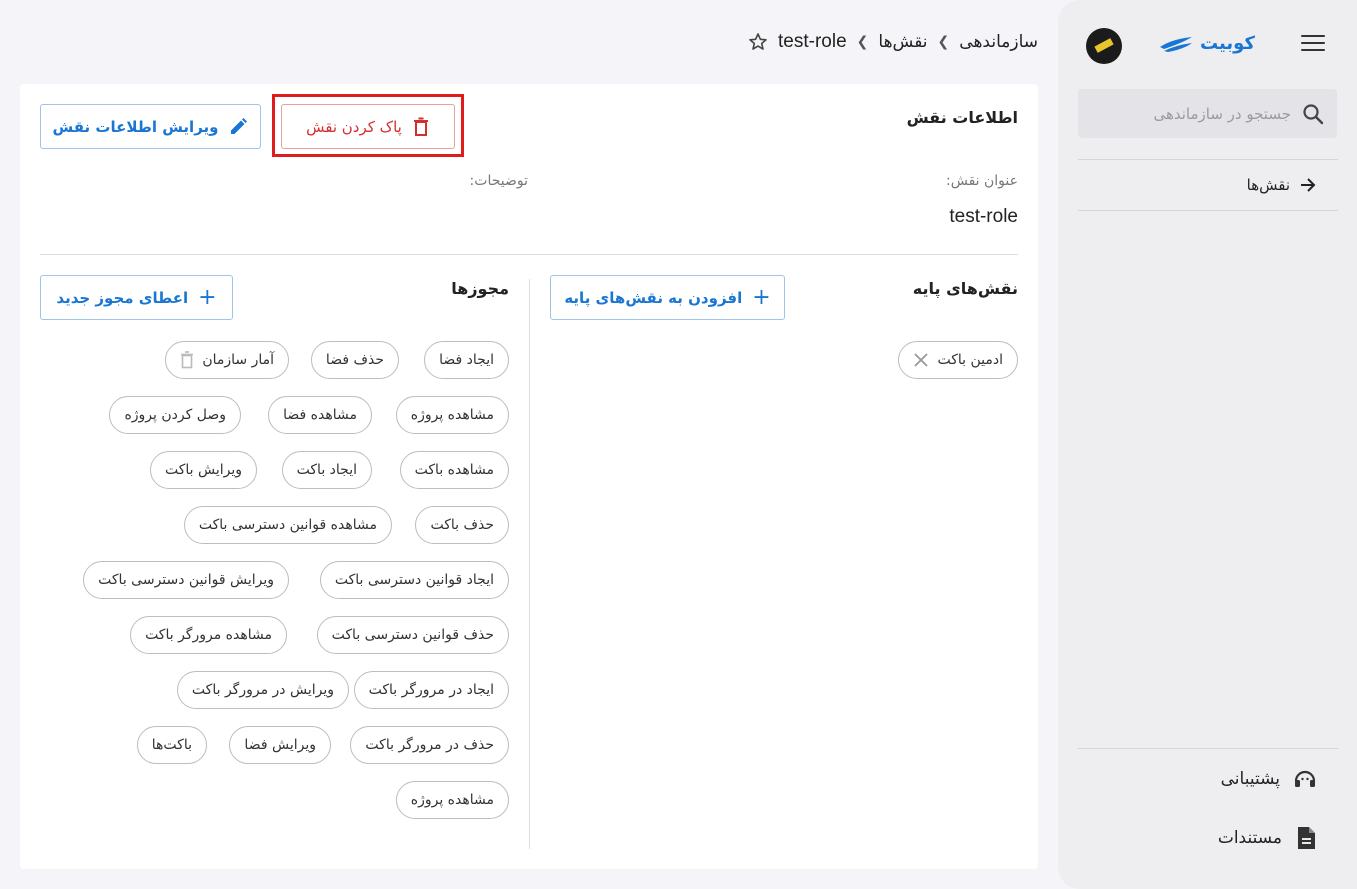 This screenshot has height=889, width=1357. I want to click on add-base-role-button: + افزودن به نقش‌های پایه, so click(667, 297).